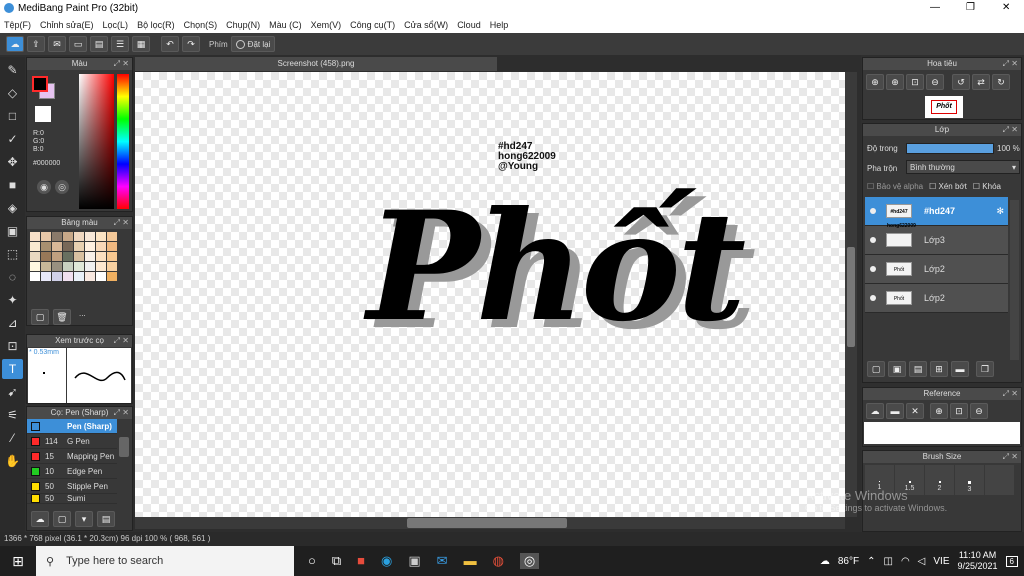 The width and height of the screenshot is (1024, 576). I want to click on divide-tool-icon: ⚟, so click(12, 415).